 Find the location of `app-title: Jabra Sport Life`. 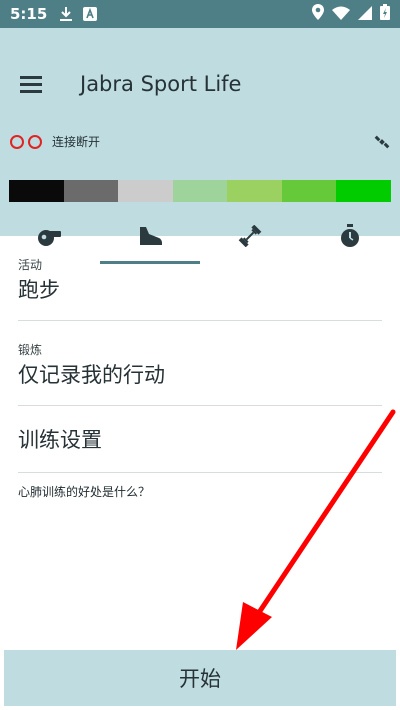

app-title: Jabra Sport Life is located at coordinates (161, 84).